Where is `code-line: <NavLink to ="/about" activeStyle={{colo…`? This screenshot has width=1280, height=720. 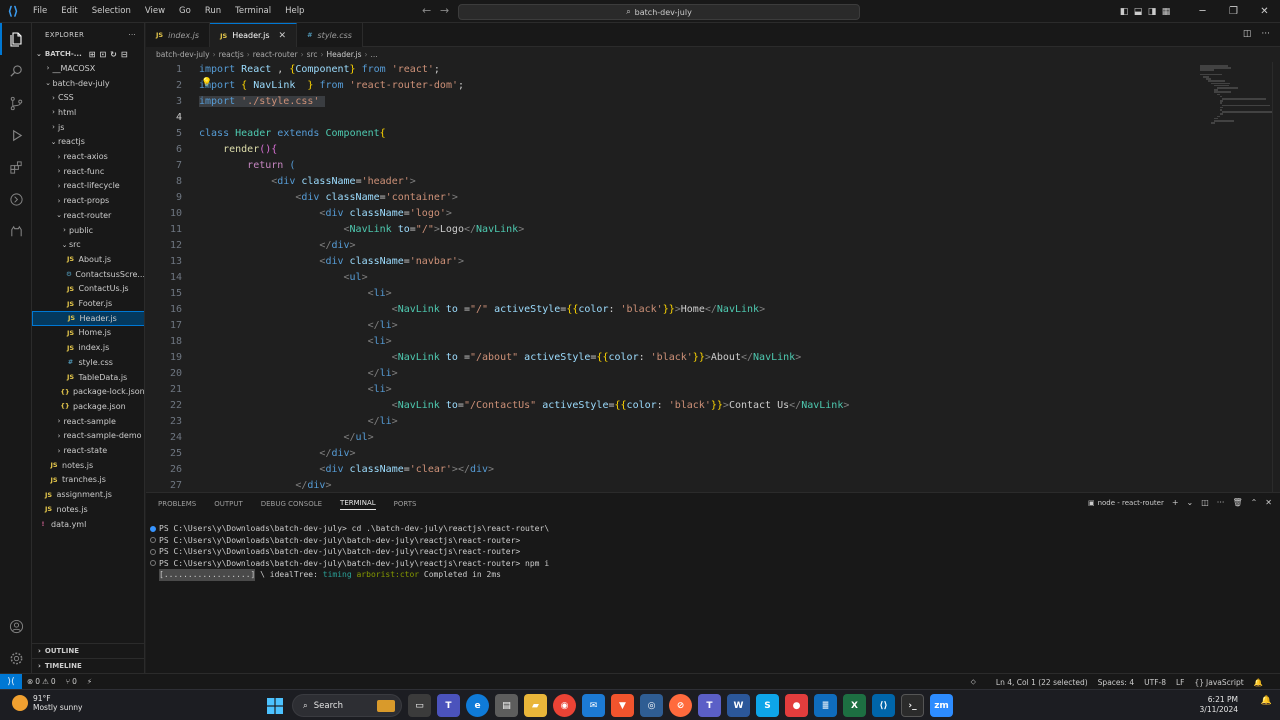 code-line: <NavLink to ="/about" activeStyle={{colo… is located at coordinates (500, 358).